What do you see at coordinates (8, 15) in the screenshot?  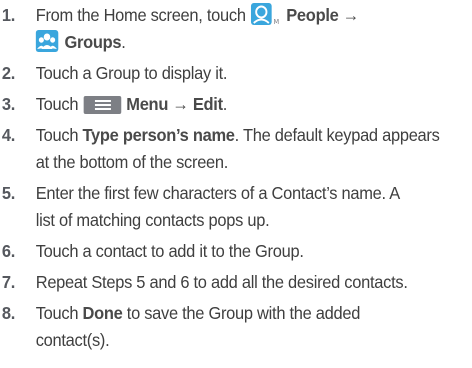 I see `step-number: 1.` at bounding box center [8, 15].